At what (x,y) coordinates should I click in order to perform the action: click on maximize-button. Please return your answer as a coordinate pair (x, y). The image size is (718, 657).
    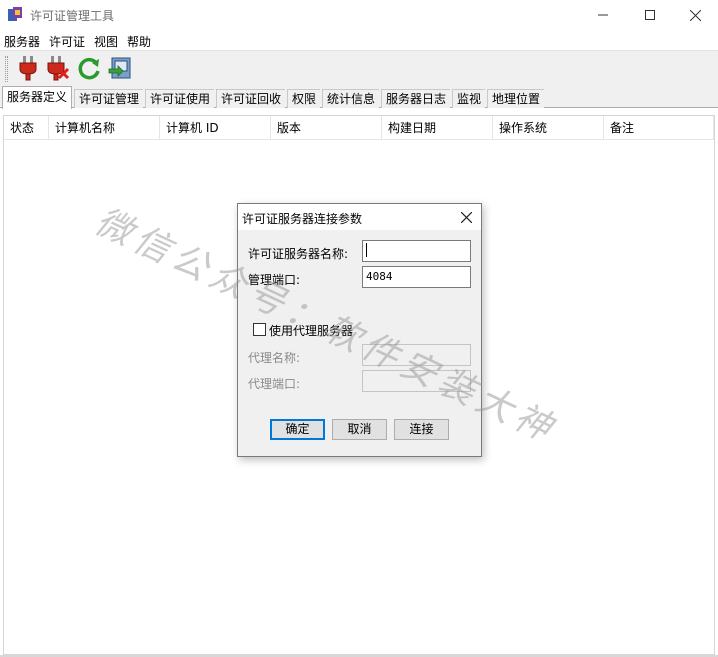
    Looking at the image, I should click on (650, 15).